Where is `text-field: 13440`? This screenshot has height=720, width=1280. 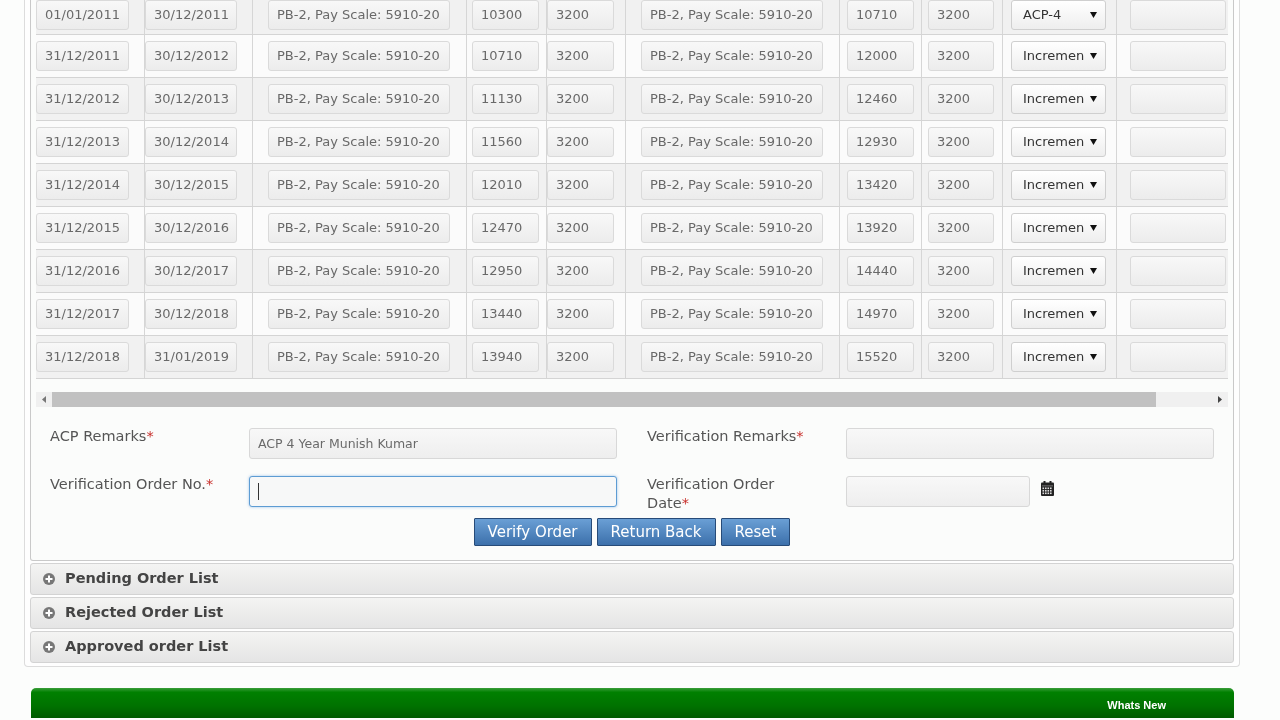 text-field: 13440 is located at coordinates (505, 314).